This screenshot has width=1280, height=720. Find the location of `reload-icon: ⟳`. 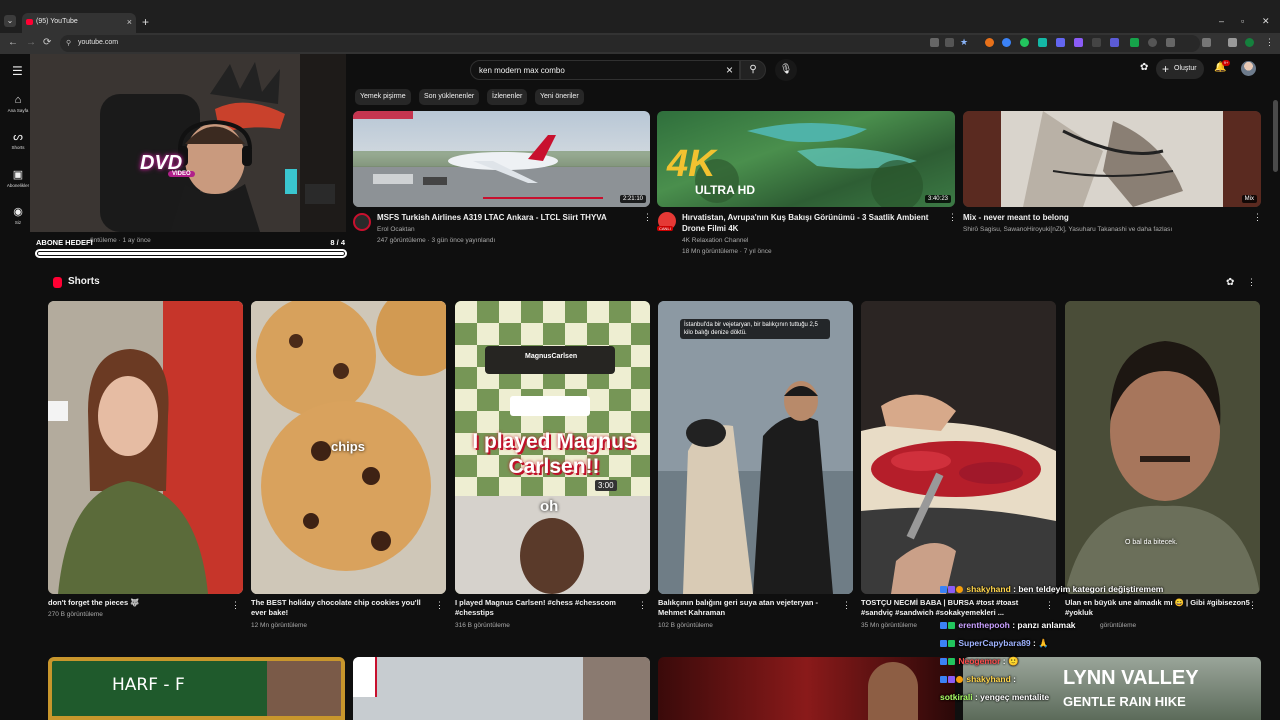

reload-icon: ⟳ is located at coordinates (47, 42).